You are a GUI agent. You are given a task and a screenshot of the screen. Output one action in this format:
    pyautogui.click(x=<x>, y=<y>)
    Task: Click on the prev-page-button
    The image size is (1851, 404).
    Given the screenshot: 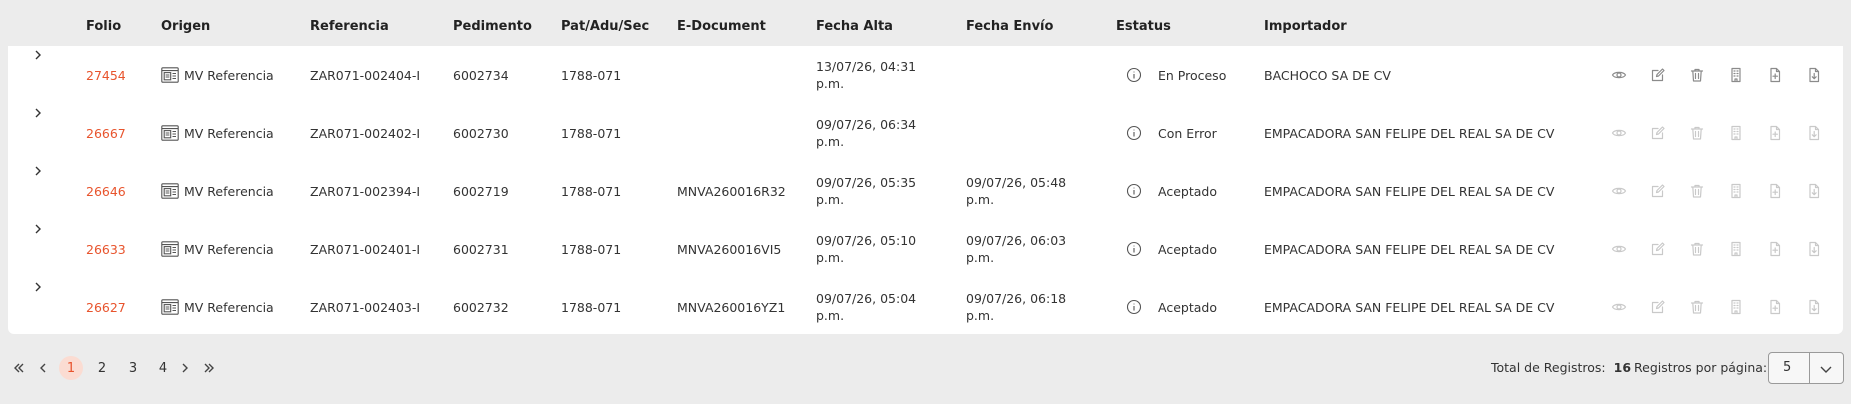 What is the action you would take?
    pyautogui.click(x=43, y=368)
    